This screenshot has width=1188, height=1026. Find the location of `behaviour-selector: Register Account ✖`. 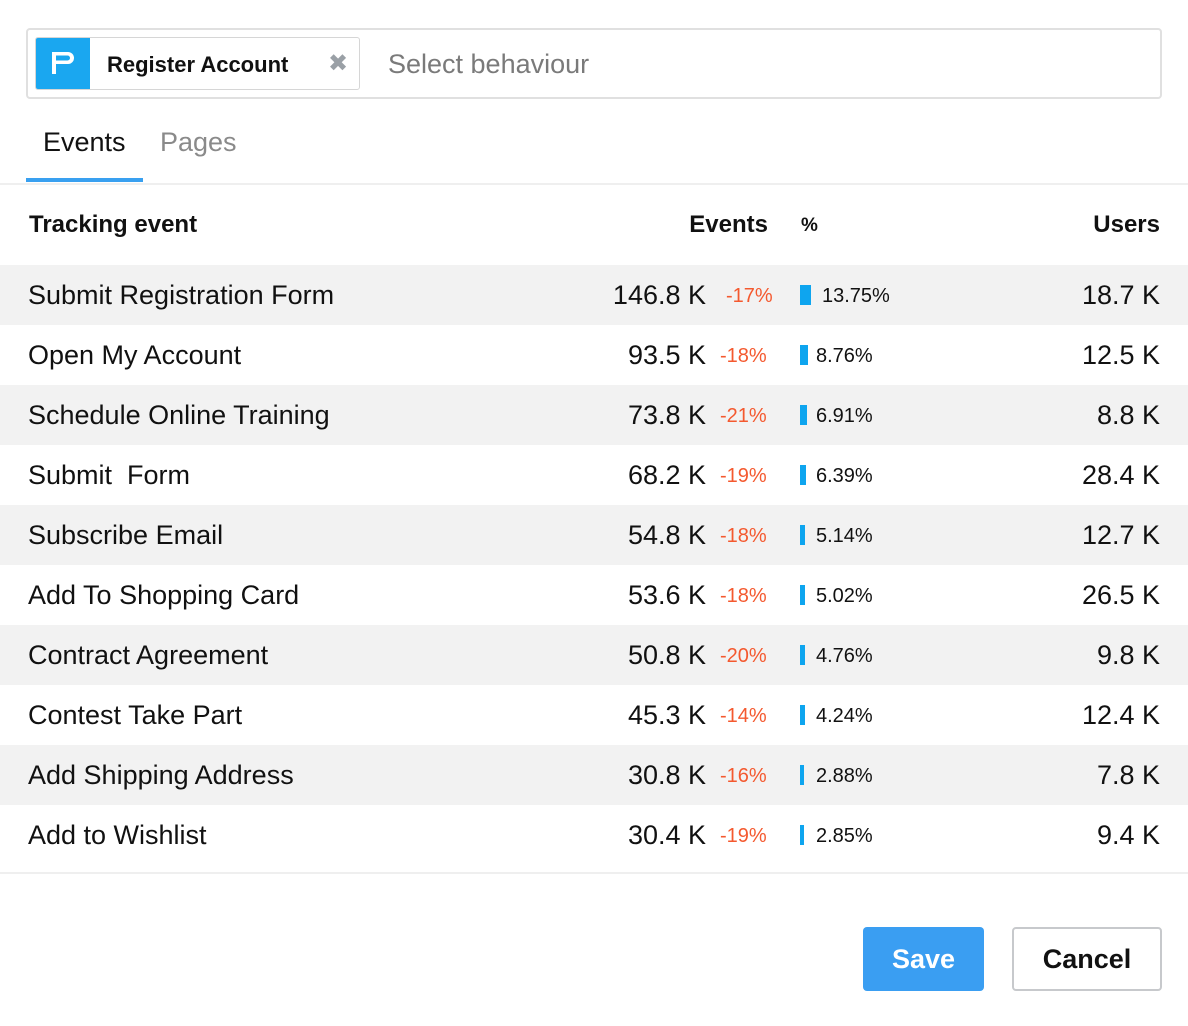

behaviour-selector: Register Account ✖ is located at coordinates (594, 63).